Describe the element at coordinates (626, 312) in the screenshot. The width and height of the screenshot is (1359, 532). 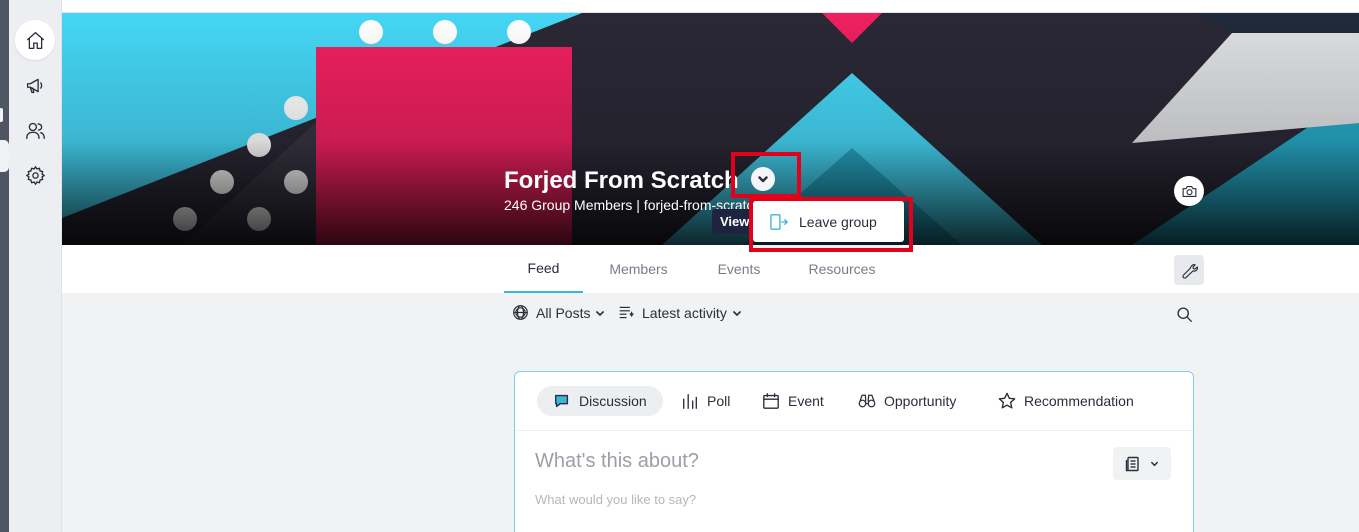
I see `sort-list-icon` at that location.